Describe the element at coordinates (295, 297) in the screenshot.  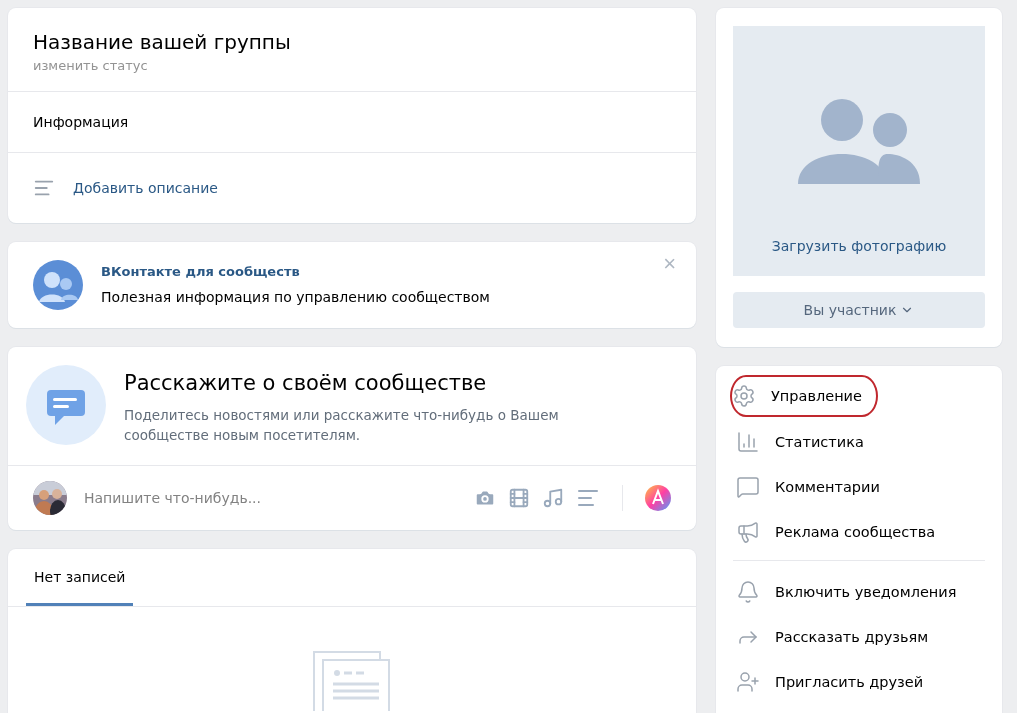
I see `promo-text: Полезная информация по управлению сообществом` at that location.